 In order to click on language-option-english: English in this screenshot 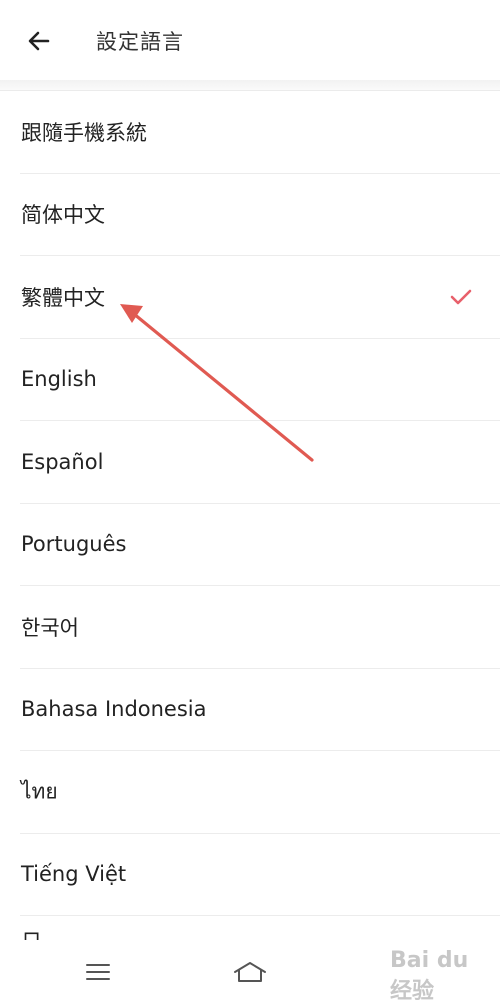, I will do `click(260, 380)`.